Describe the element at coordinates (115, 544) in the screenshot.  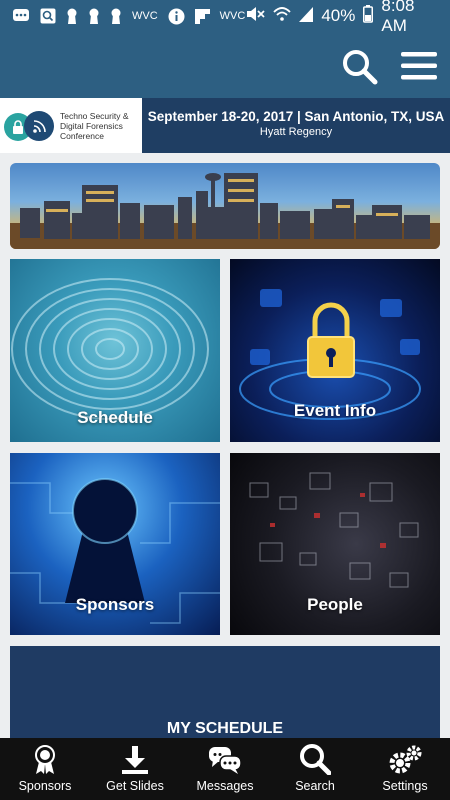
I see `sponsors-tile: Sponsors` at that location.